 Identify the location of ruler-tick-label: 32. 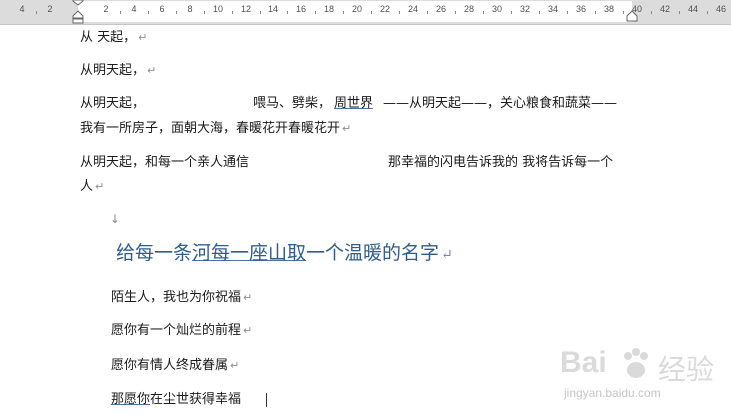
(525, 9).